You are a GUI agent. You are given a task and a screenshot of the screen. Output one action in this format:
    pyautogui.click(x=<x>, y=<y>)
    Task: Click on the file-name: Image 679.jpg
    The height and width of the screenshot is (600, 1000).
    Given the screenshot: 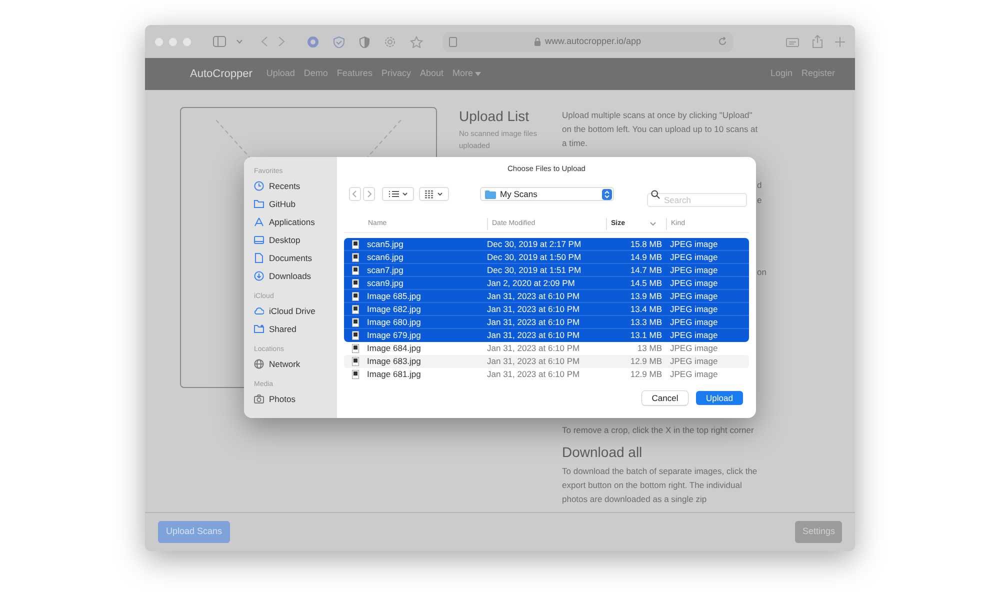 What is the action you would take?
    pyautogui.click(x=394, y=335)
    